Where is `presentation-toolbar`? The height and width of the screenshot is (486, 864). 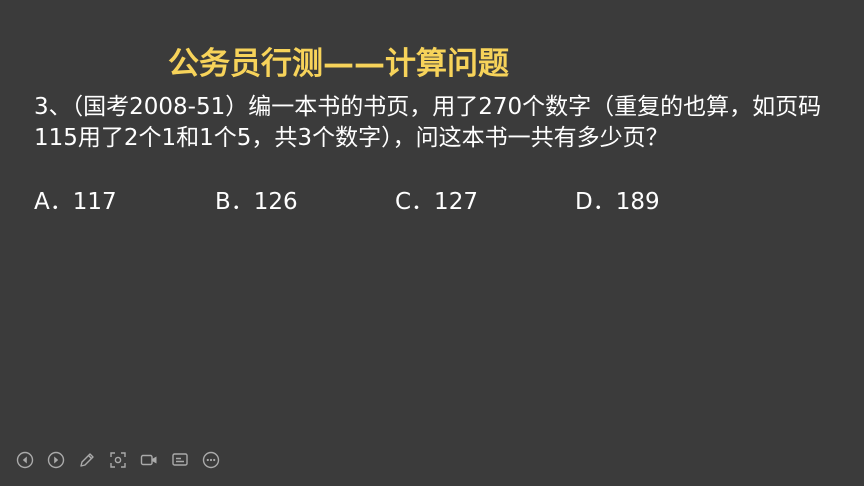 presentation-toolbar is located at coordinates (118, 460).